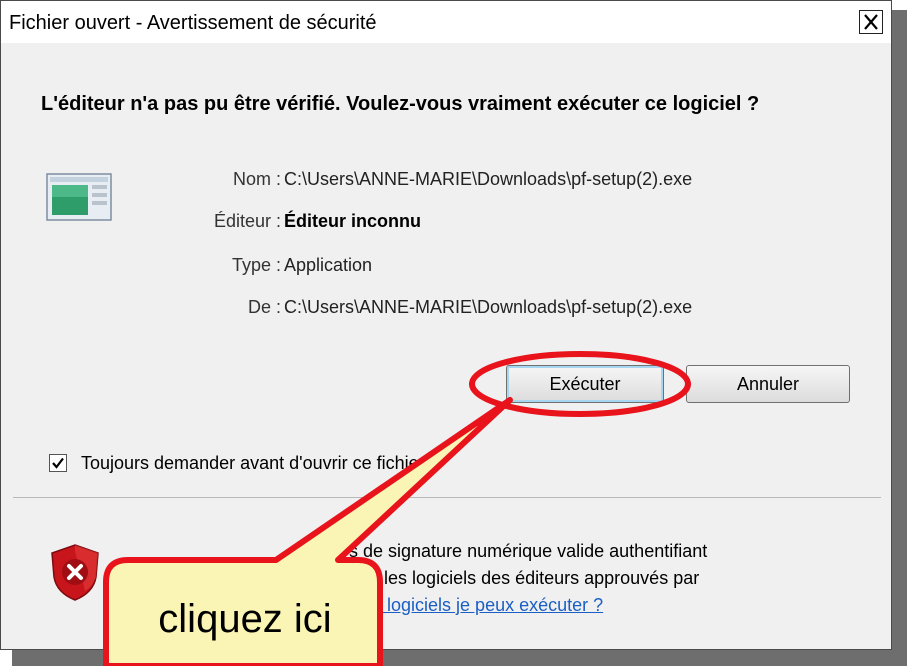  What do you see at coordinates (245, 619) in the screenshot?
I see `callout-text: cliquez ici` at bounding box center [245, 619].